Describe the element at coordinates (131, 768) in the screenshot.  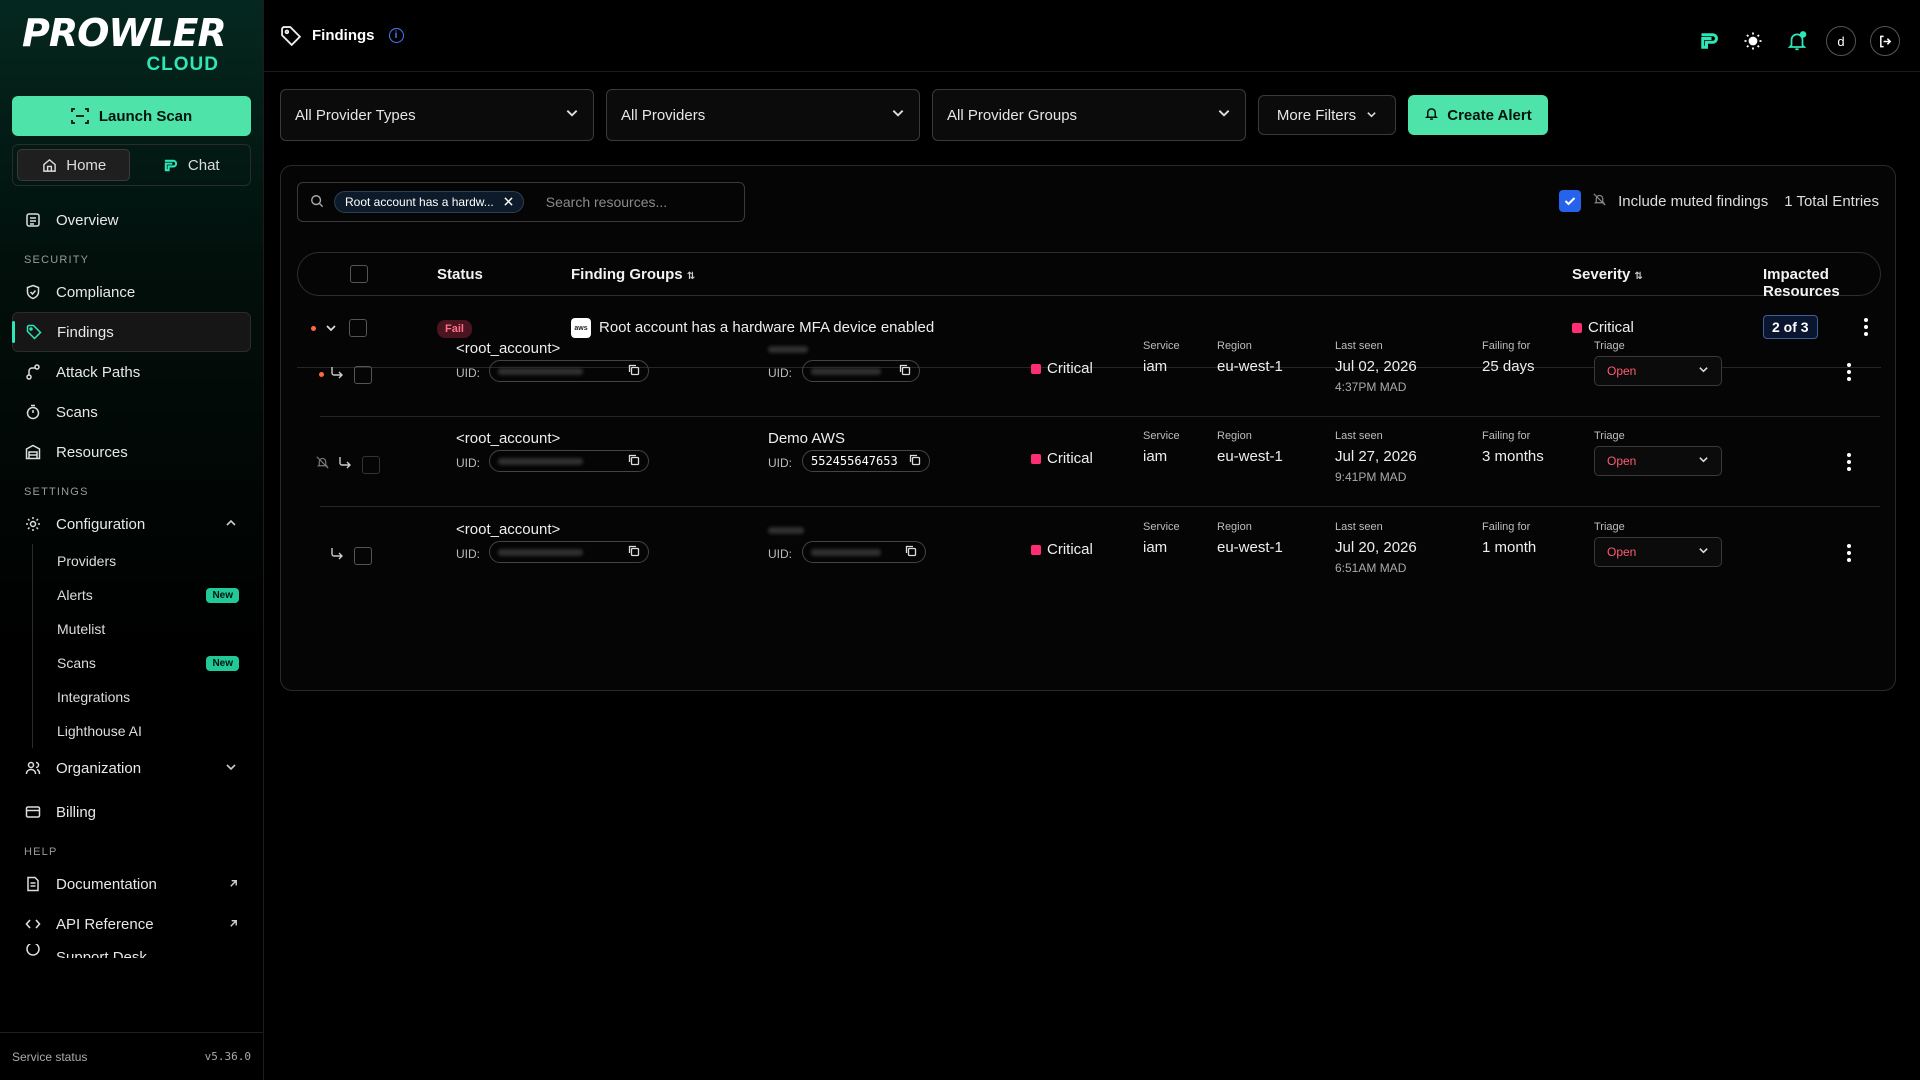
I see `sidebar-item-organization: Organization` at that location.